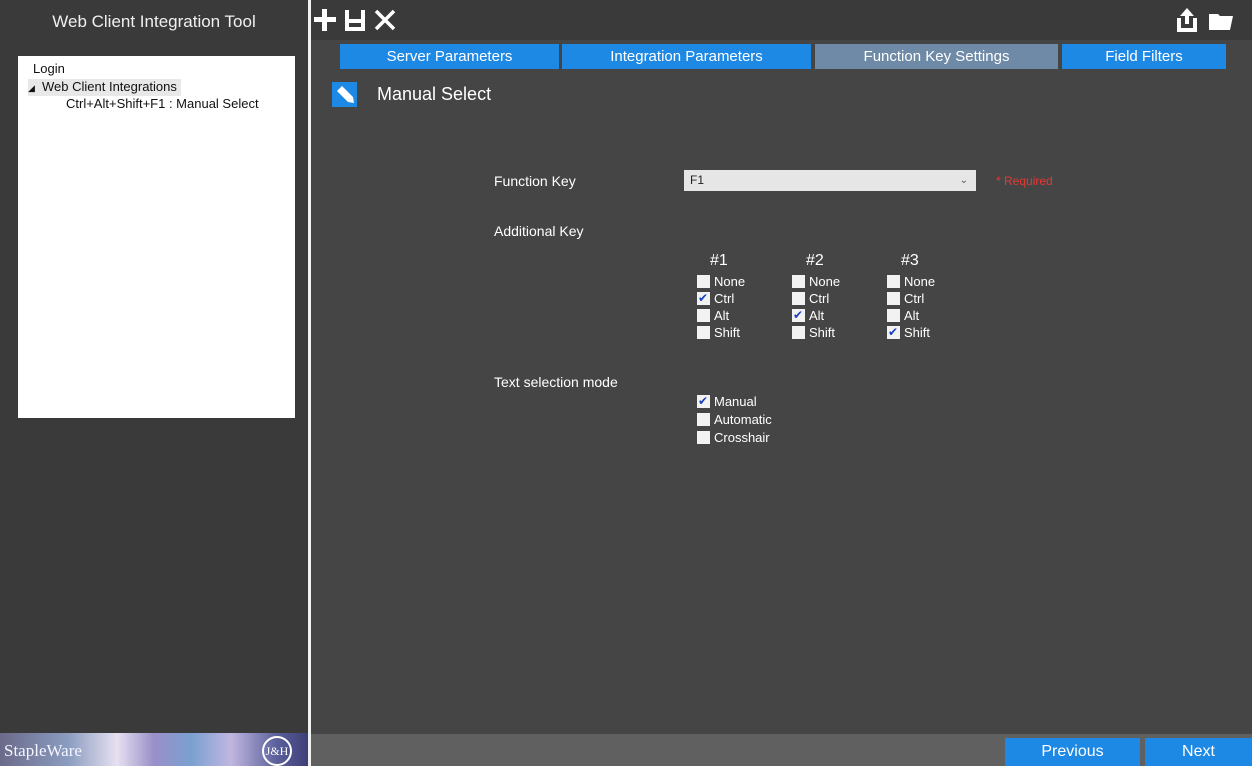 The image size is (1252, 766). I want to click on checkbox-key1-shift: Shift, so click(718, 334).